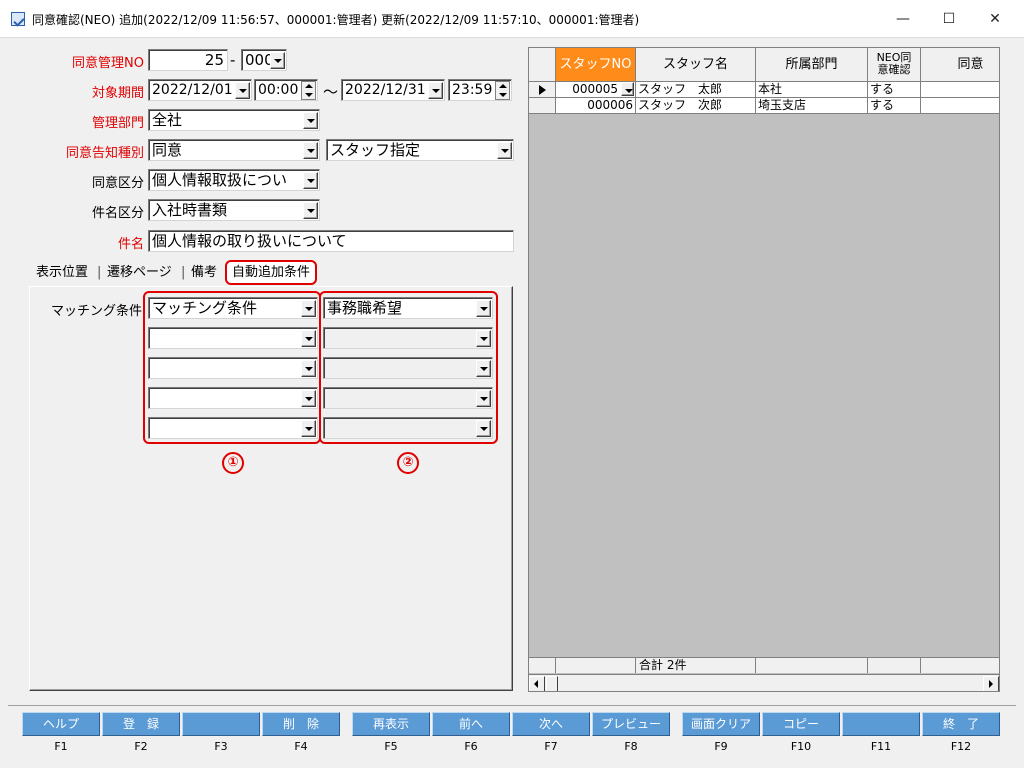 This screenshot has height=768, width=1024. What do you see at coordinates (139, 273) in the screenshot?
I see `tab-transition-page: 遷移ページ` at bounding box center [139, 273].